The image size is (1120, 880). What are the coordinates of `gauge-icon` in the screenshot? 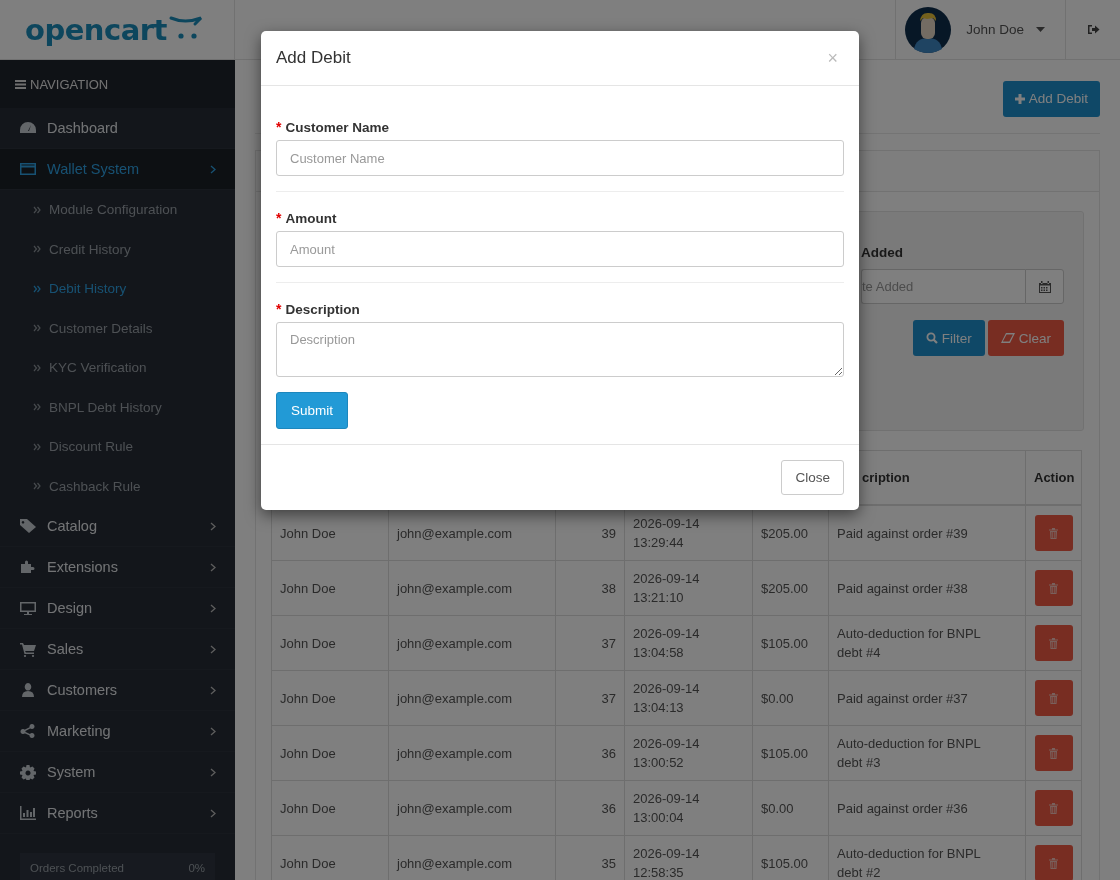 It's located at (28, 128).